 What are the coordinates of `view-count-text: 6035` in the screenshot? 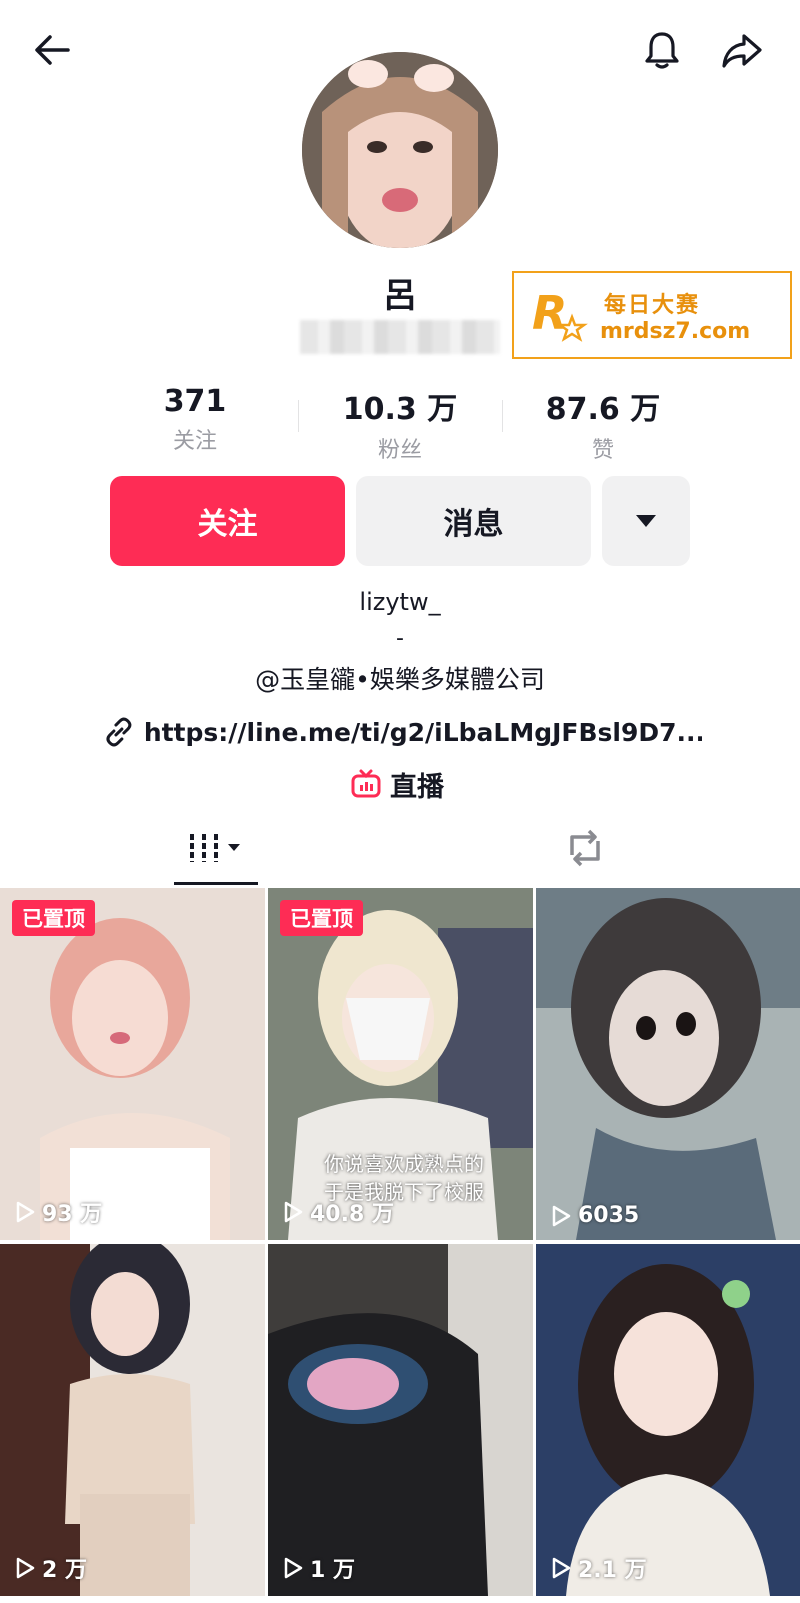 It's located at (609, 1215).